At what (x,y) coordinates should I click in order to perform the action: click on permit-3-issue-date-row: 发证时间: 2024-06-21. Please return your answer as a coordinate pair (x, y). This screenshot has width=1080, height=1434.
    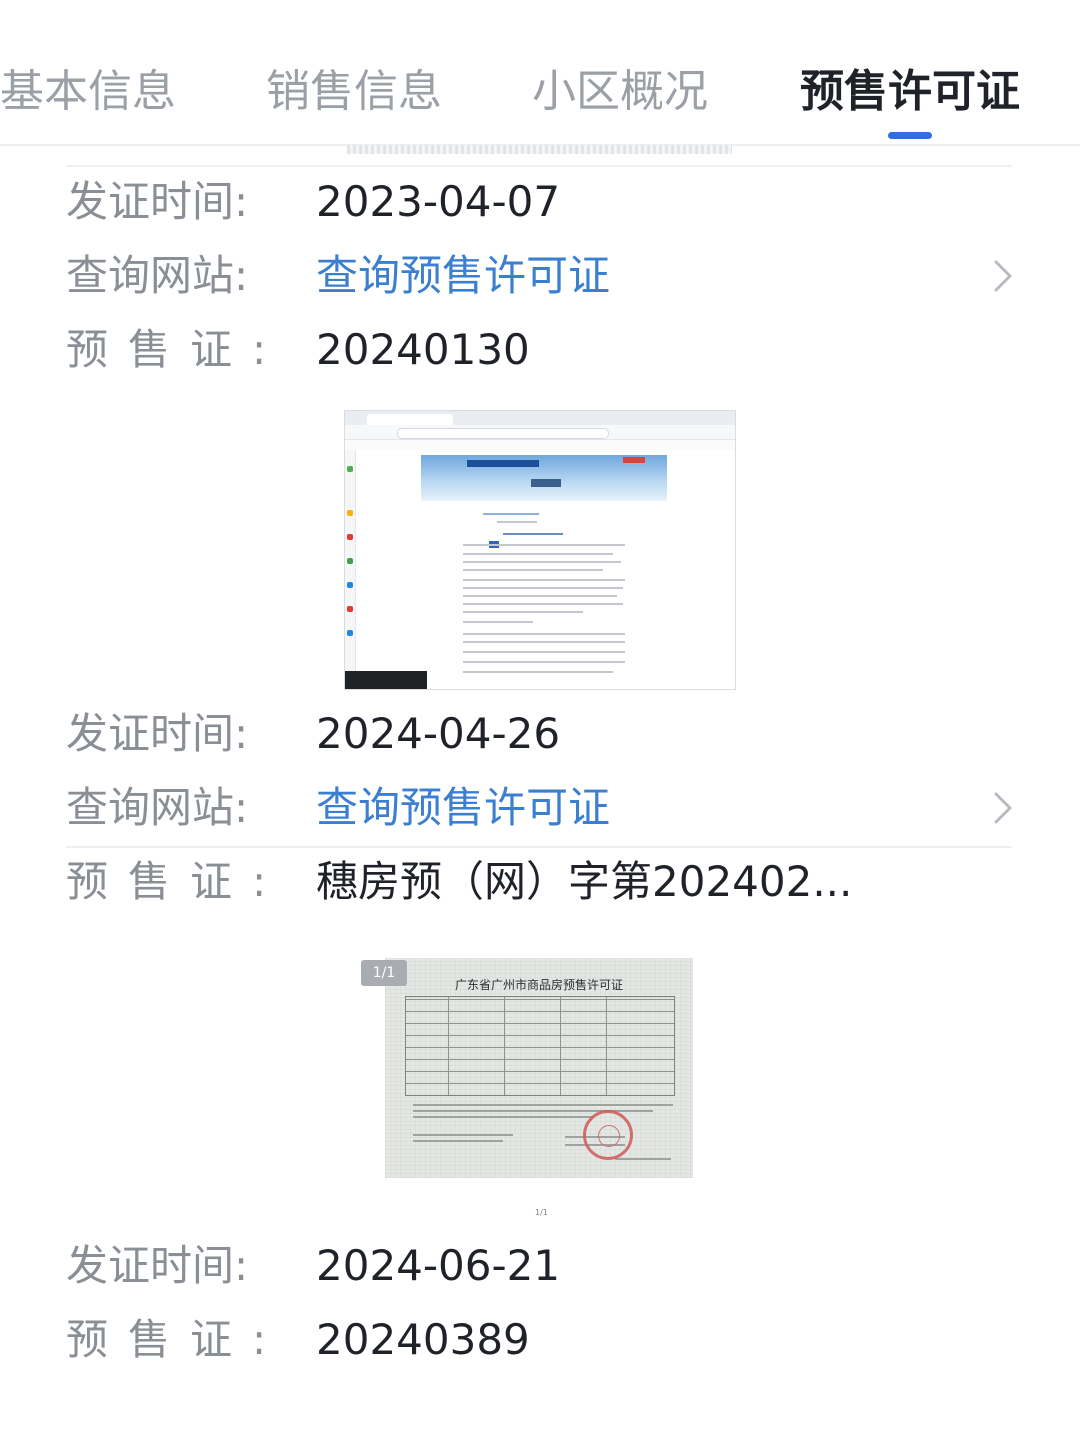
    Looking at the image, I should click on (540, 1266).